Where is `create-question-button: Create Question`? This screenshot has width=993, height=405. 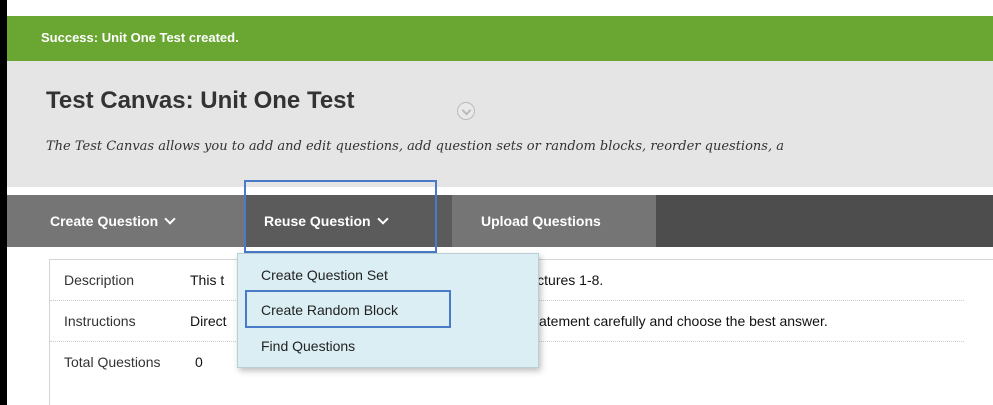 create-question-button: Create Question is located at coordinates (122, 221).